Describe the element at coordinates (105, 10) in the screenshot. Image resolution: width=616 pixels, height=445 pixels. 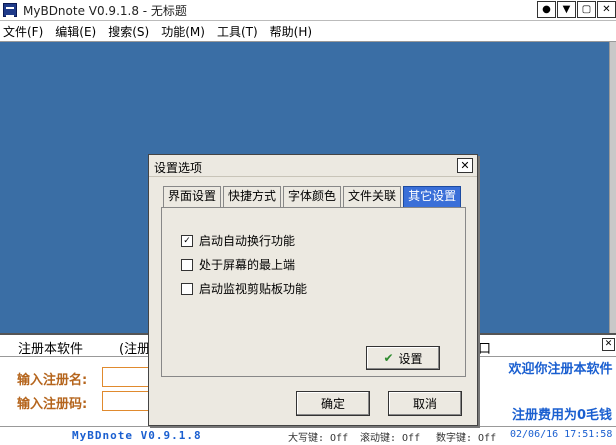
I see `window-title: MyBDnote V0.9.1.8 - 无标题` at that location.